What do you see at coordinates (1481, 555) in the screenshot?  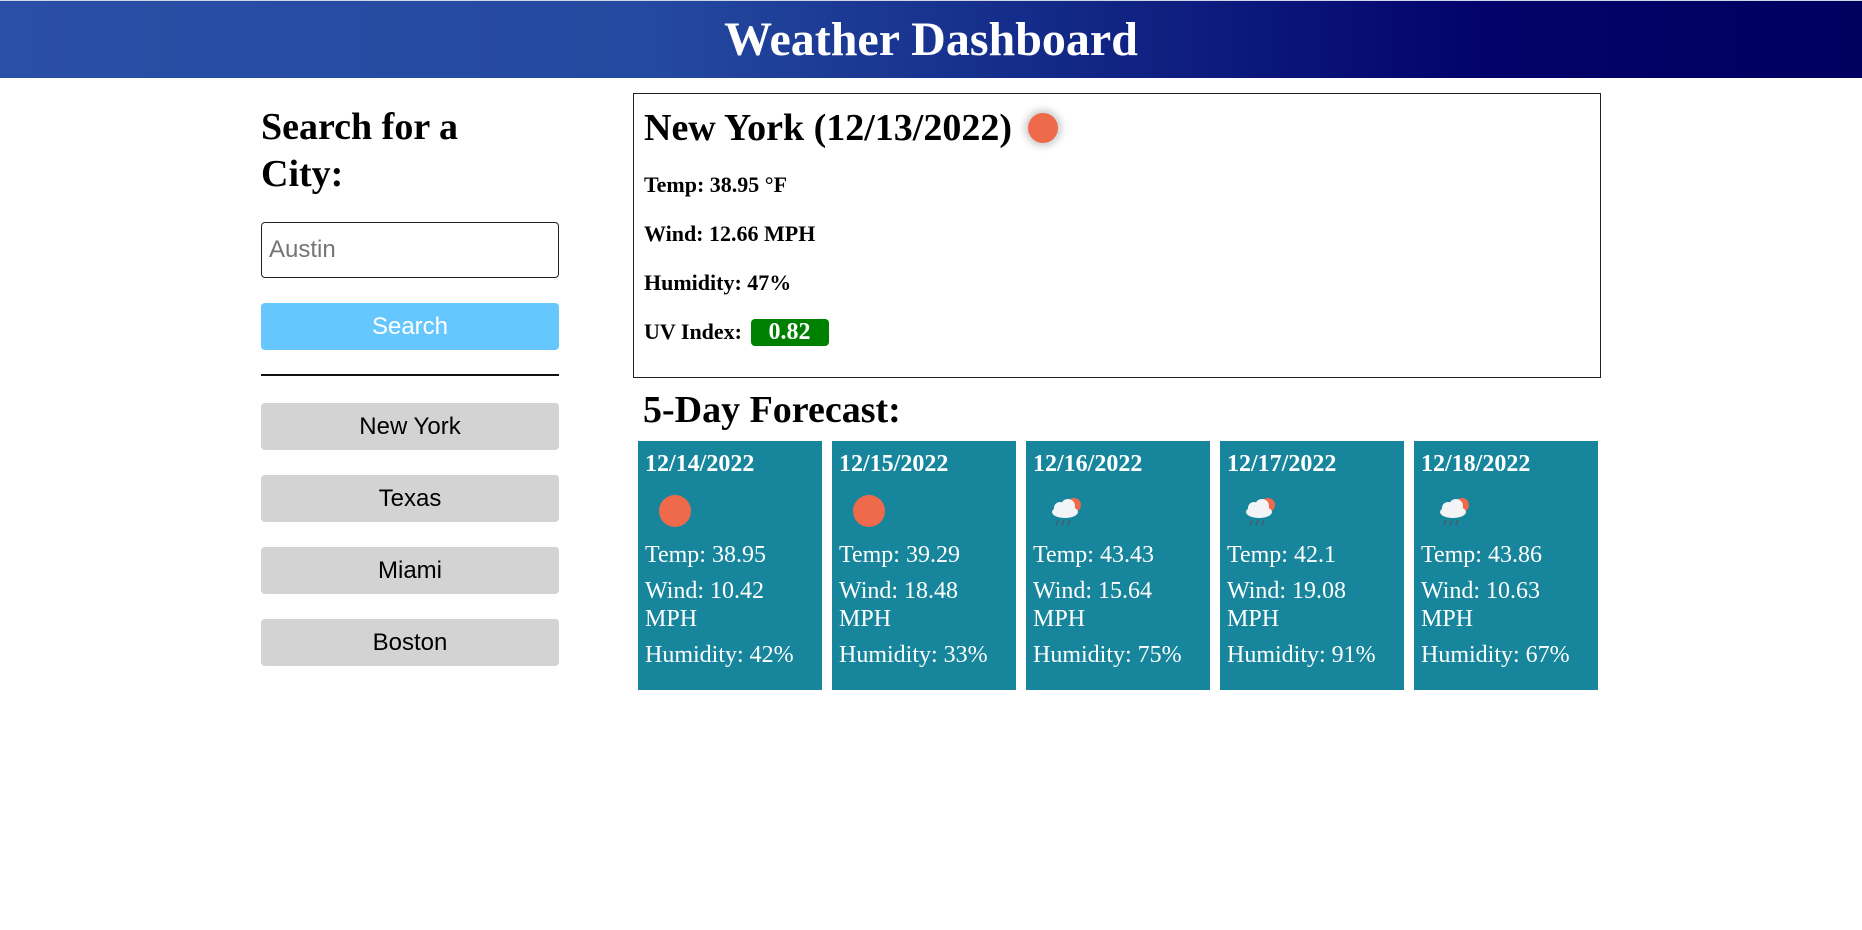 I see `forecast-temp: Temp: 43.86` at bounding box center [1481, 555].